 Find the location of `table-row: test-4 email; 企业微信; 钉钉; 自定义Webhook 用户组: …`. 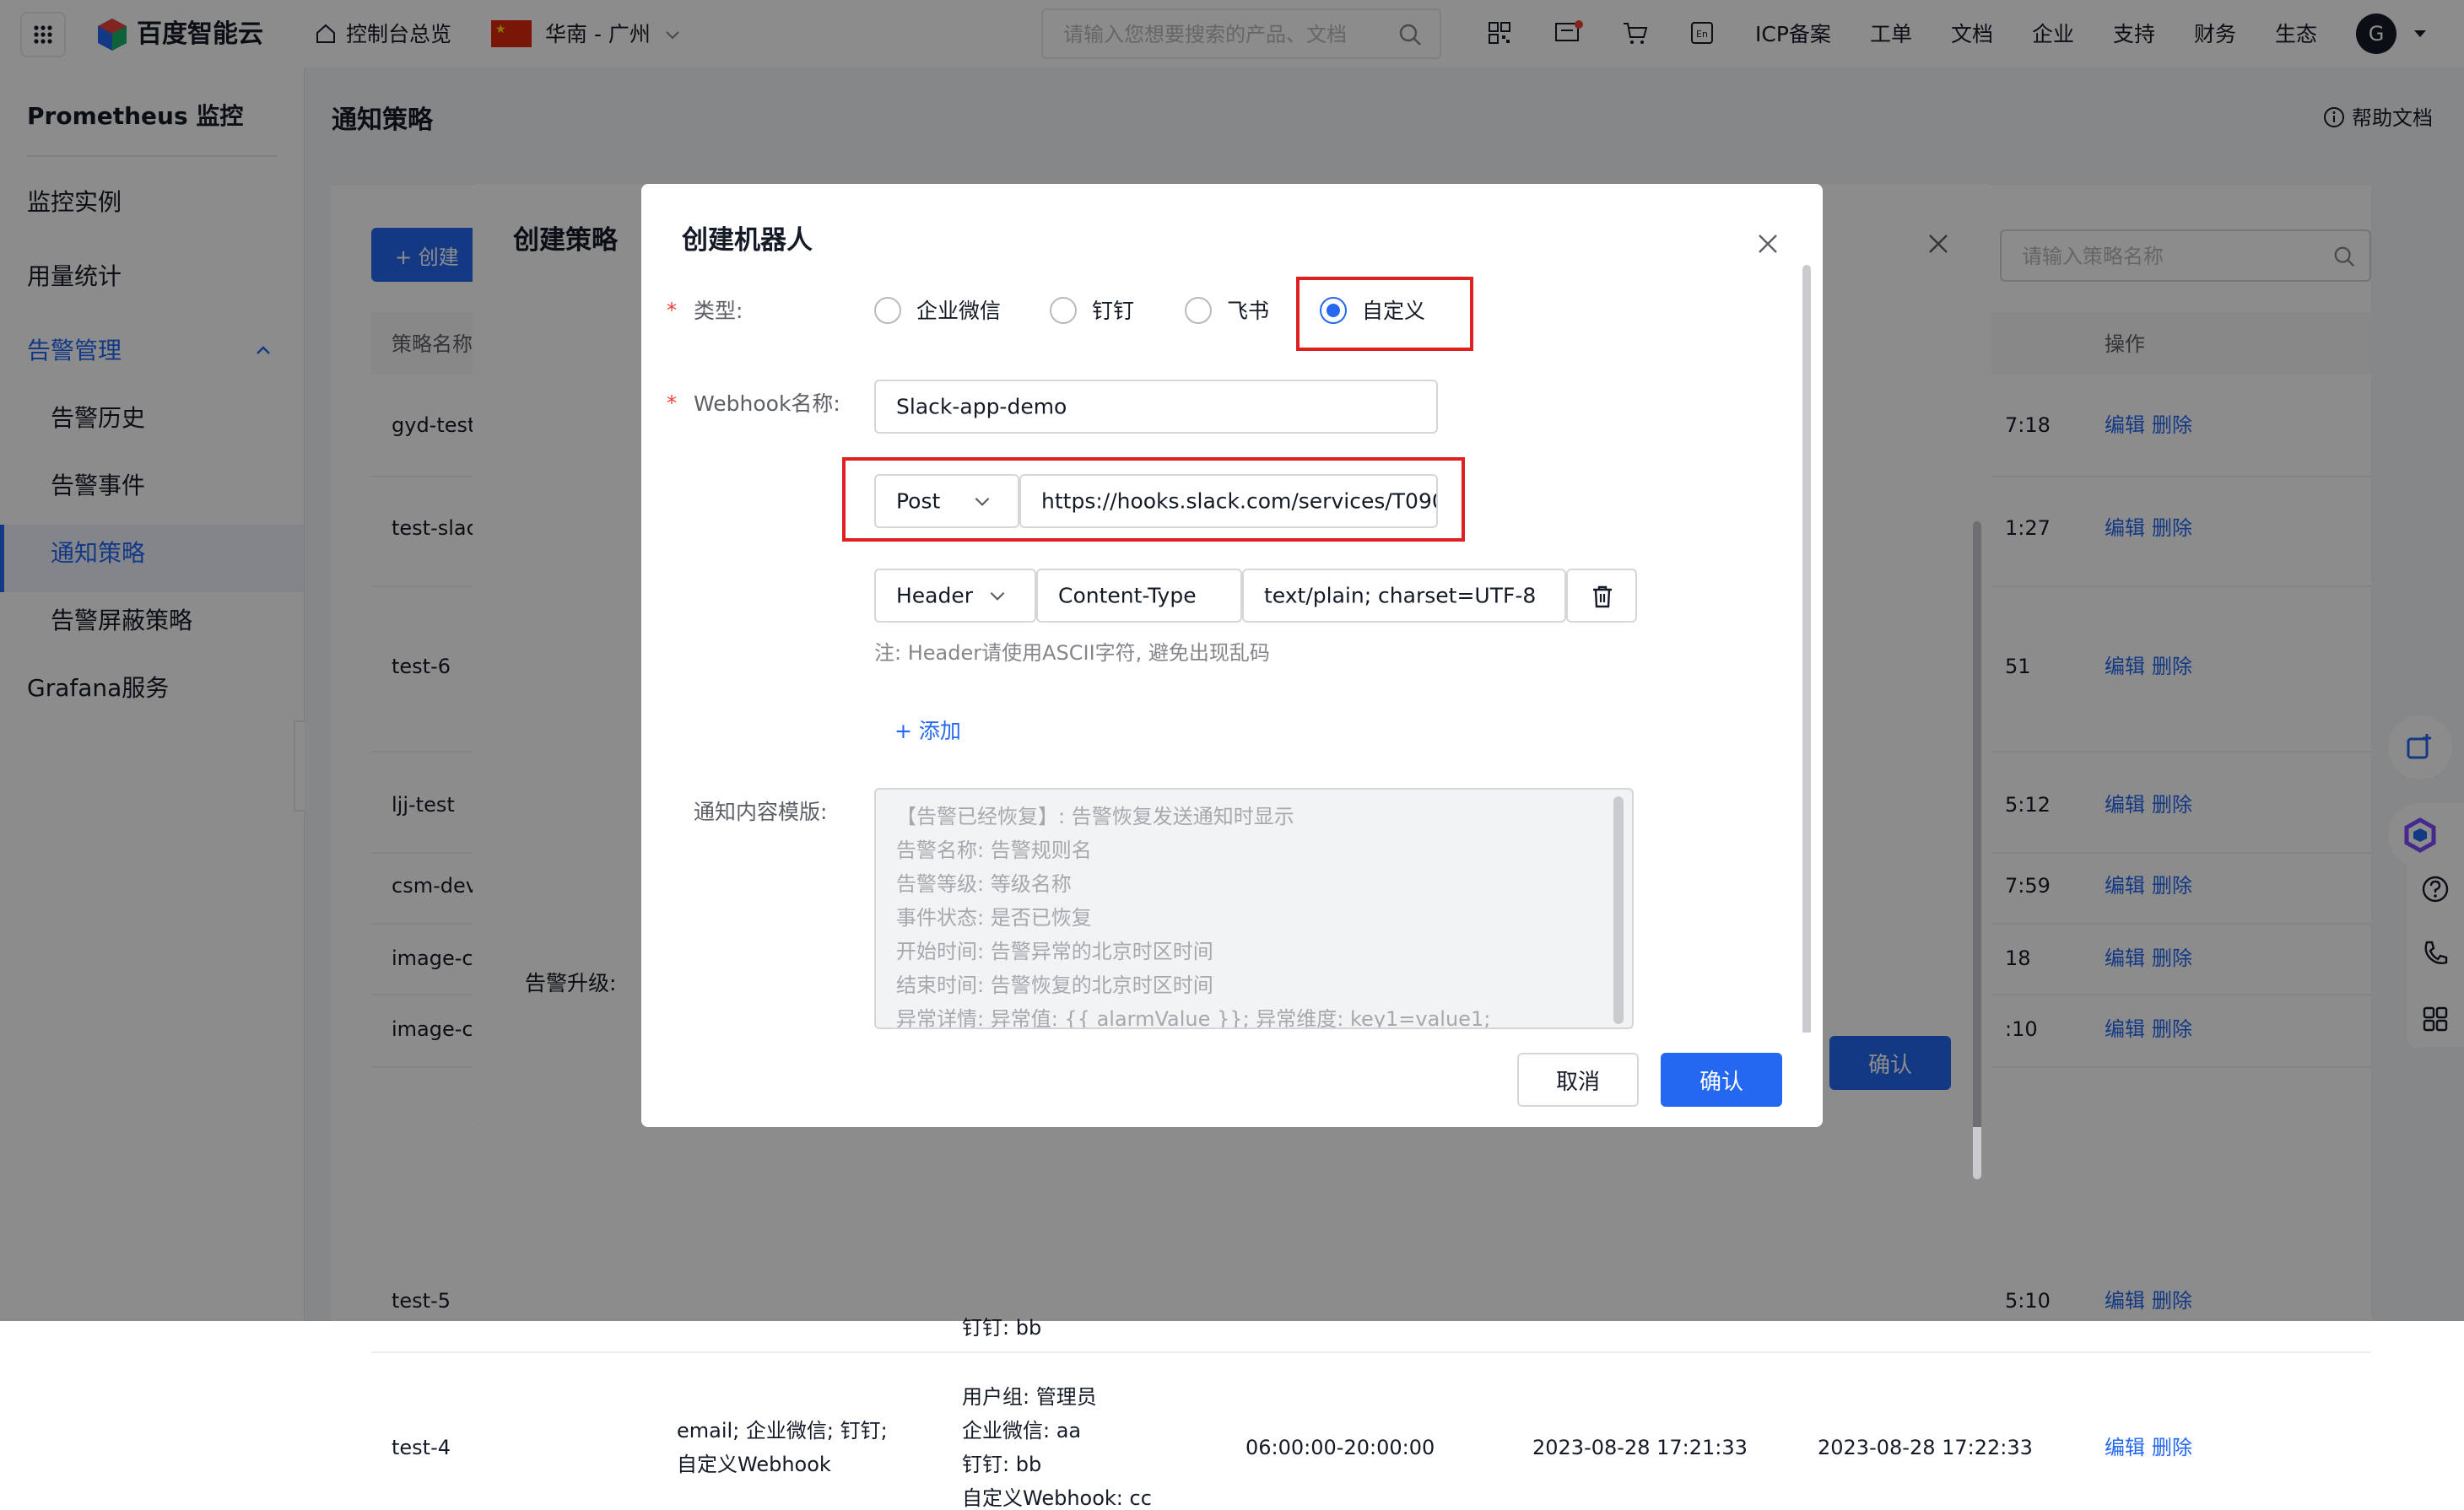

table-row: test-4 email; 企业微信; 钉钉; 自定义Webhook 用户组: … is located at coordinates (1371, 1430).